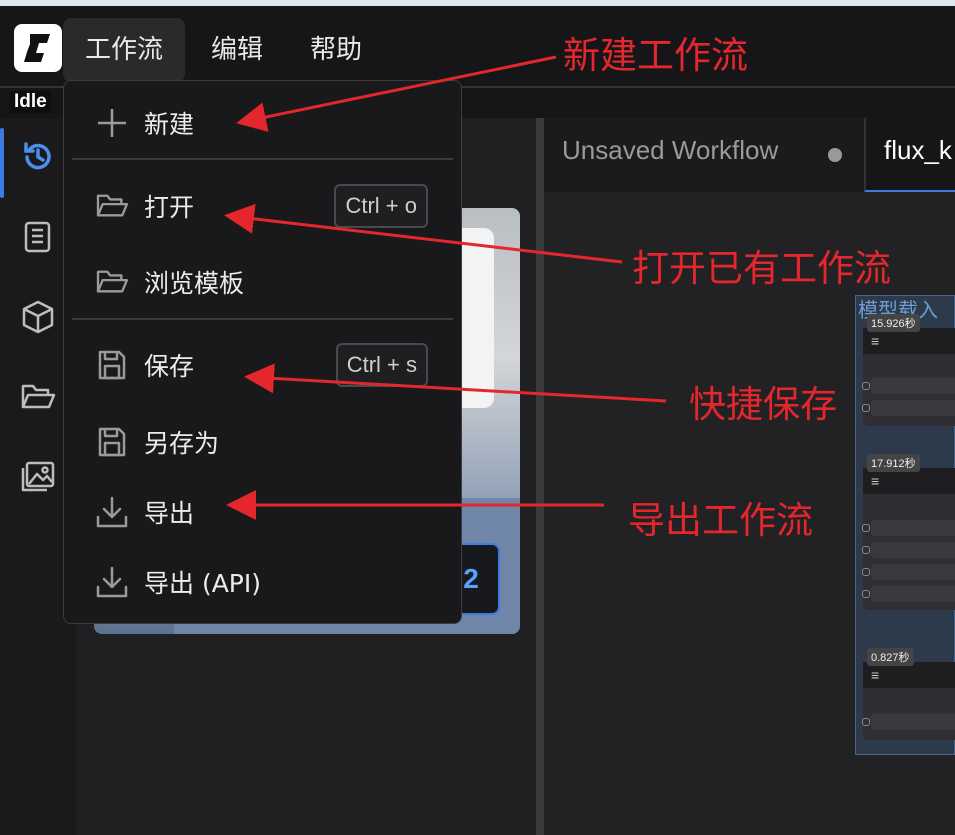 The height and width of the screenshot is (835, 955). Describe the element at coordinates (396, 93) in the screenshot. I see `arrow-new` at that location.